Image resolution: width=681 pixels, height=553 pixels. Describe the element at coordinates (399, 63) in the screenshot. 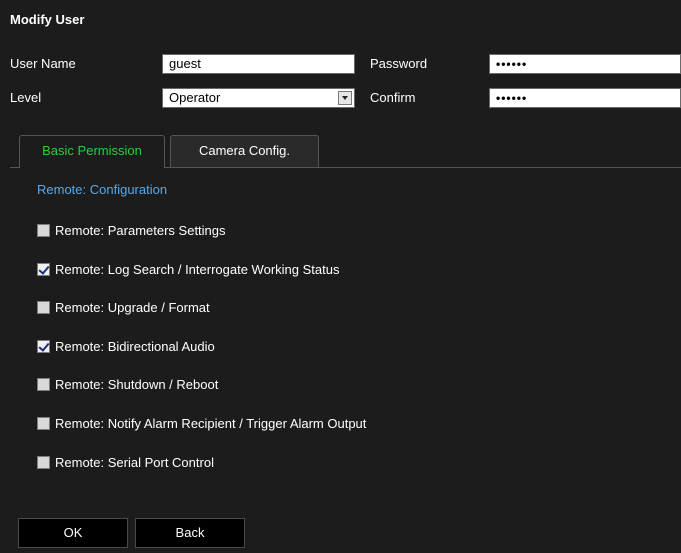

I see `password-label: Password` at that location.